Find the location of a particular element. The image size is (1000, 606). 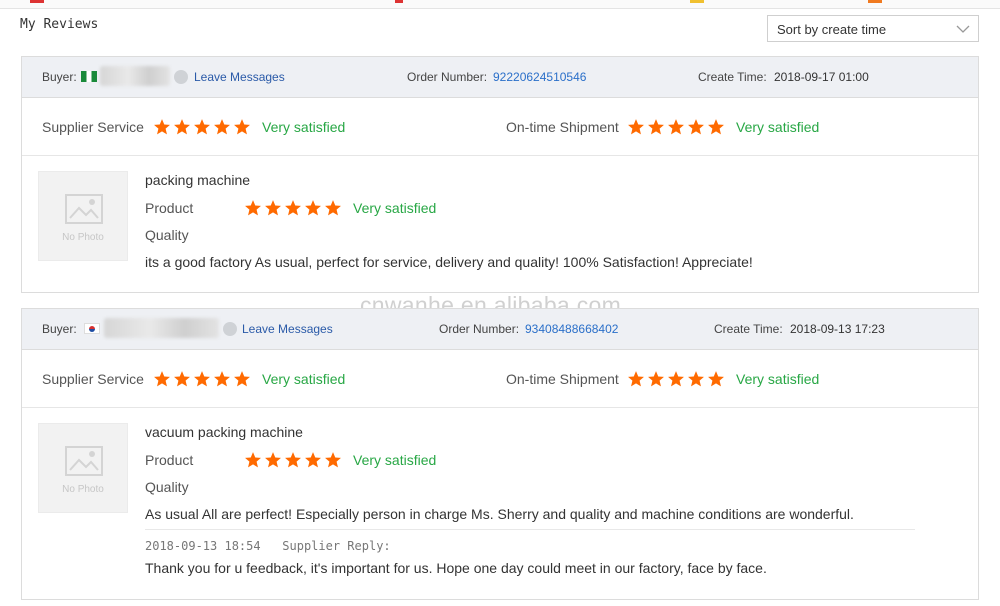

order-number-link: 93408488668402 is located at coordinates (571, 329).